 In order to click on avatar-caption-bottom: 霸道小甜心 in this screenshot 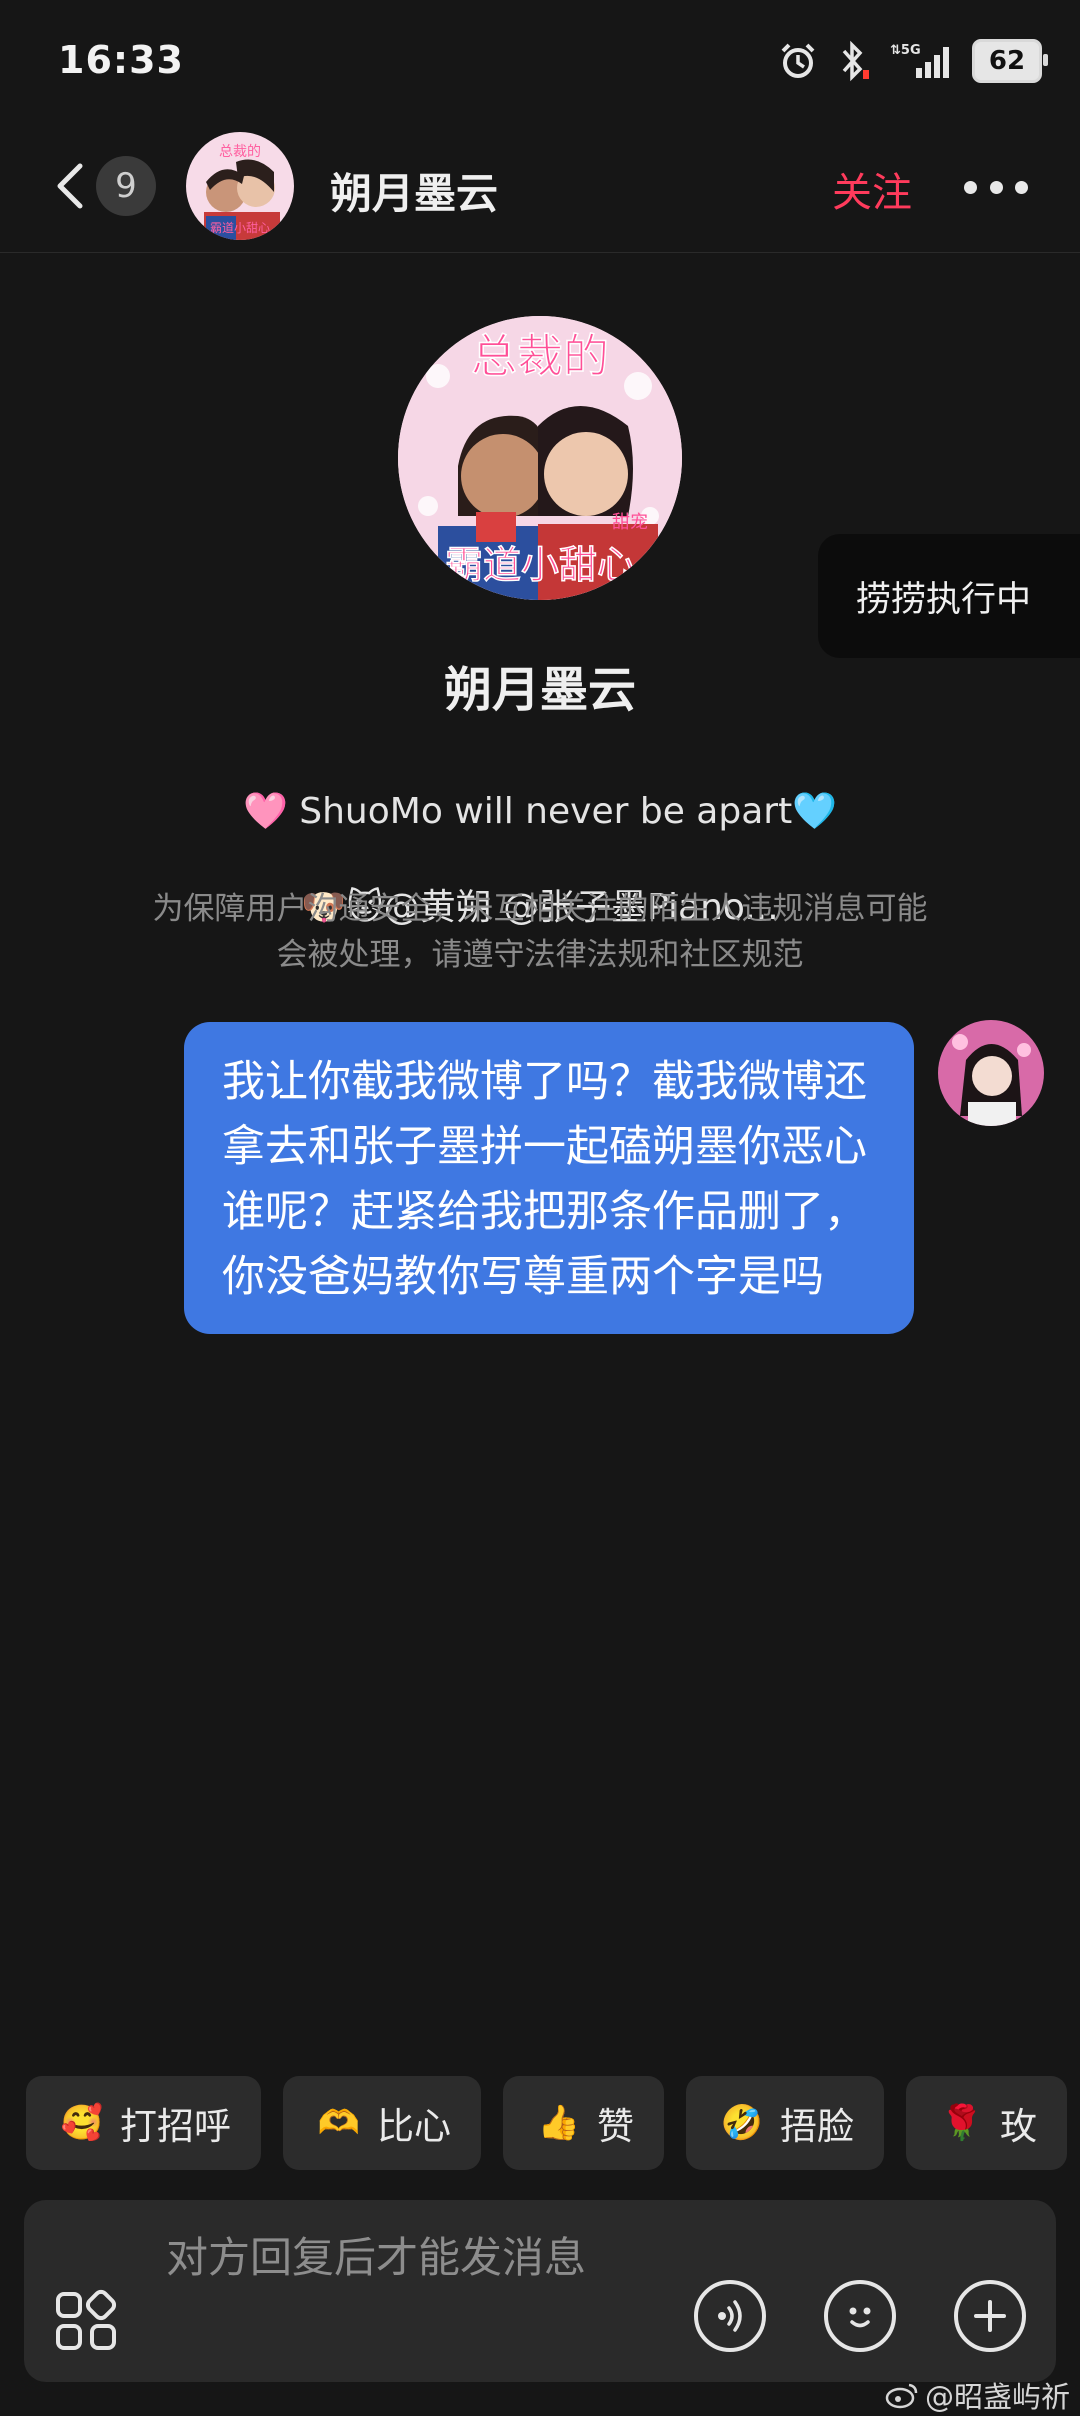, I will do `click(540, 565)`.